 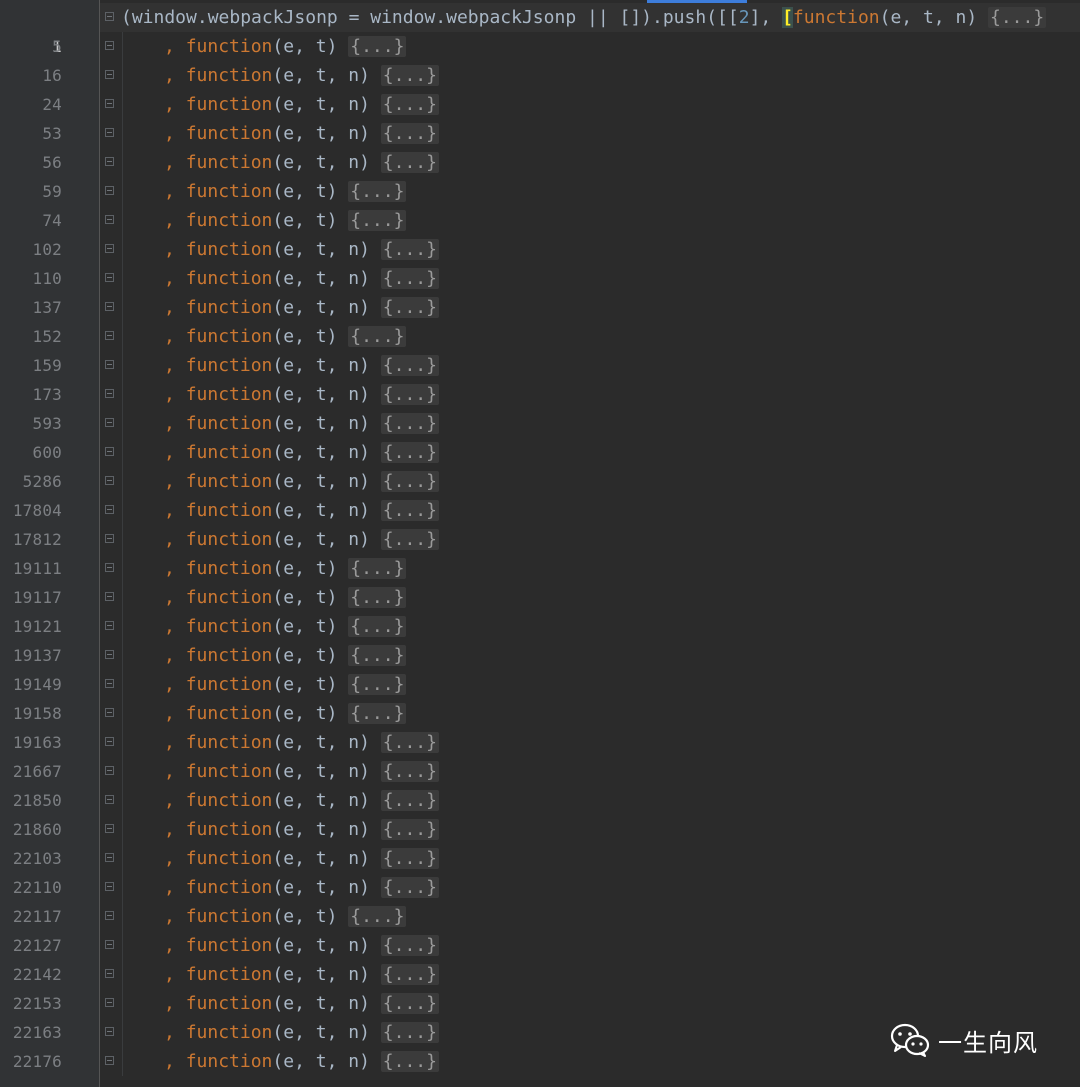 I want to click on code-line: 21850, function(e, t, n) {...}, so click(x=540, y=800).